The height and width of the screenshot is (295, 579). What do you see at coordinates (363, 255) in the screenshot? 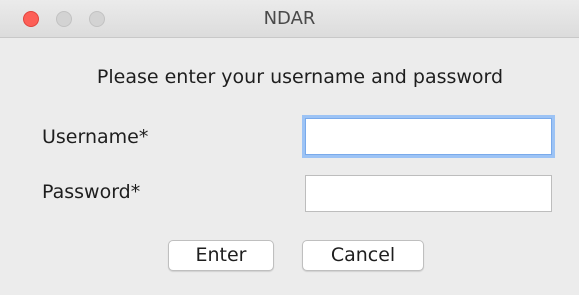
I see `cancel-button: Cancel` at bounding box center [363, 255].